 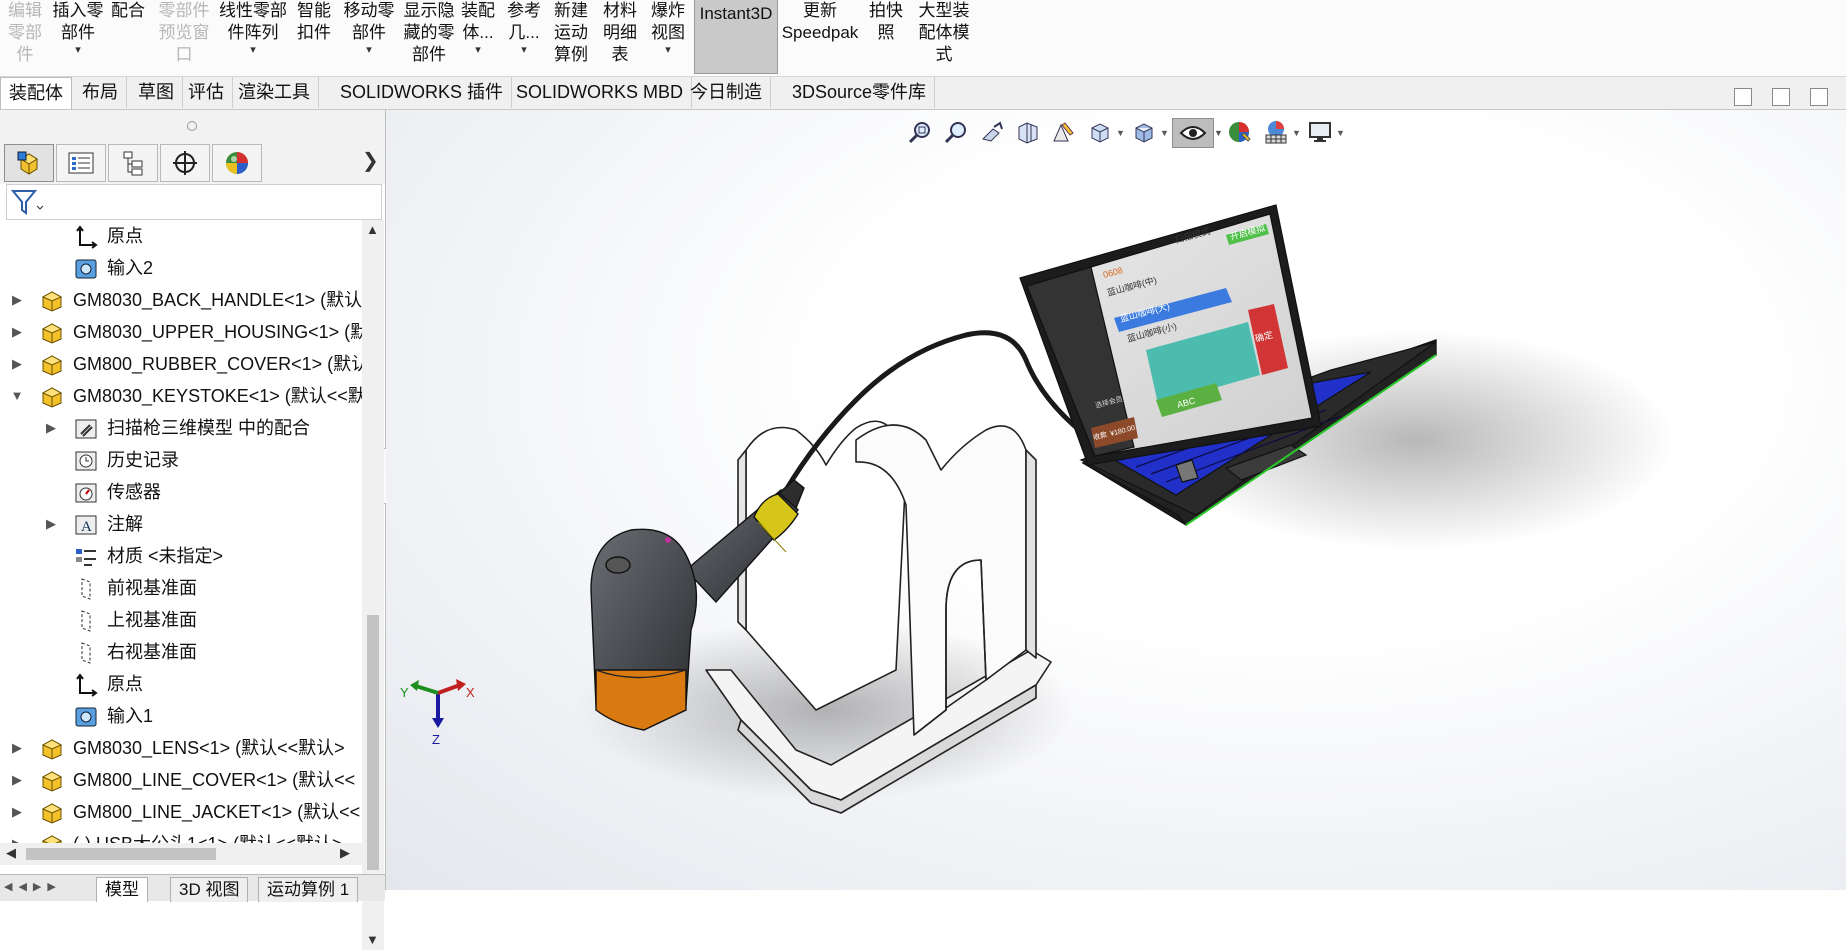 What do you see at coordinates (194, 202) in the screenshot?
I see `tree-filter` at bounding box center [194, 202].